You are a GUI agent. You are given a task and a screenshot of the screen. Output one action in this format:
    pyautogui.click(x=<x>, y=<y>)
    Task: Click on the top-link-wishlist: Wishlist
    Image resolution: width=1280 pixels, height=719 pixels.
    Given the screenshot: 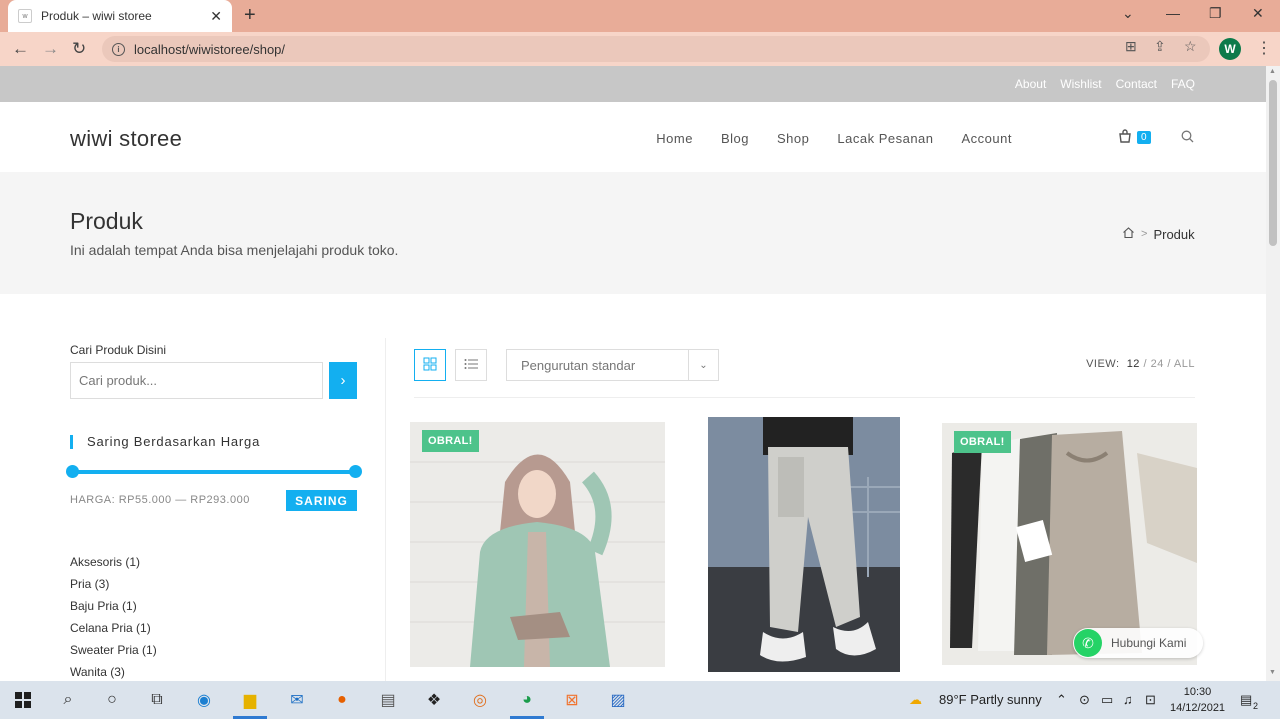 What is the action you would take?
    pyautogui.click(x=1080, y=84)
    